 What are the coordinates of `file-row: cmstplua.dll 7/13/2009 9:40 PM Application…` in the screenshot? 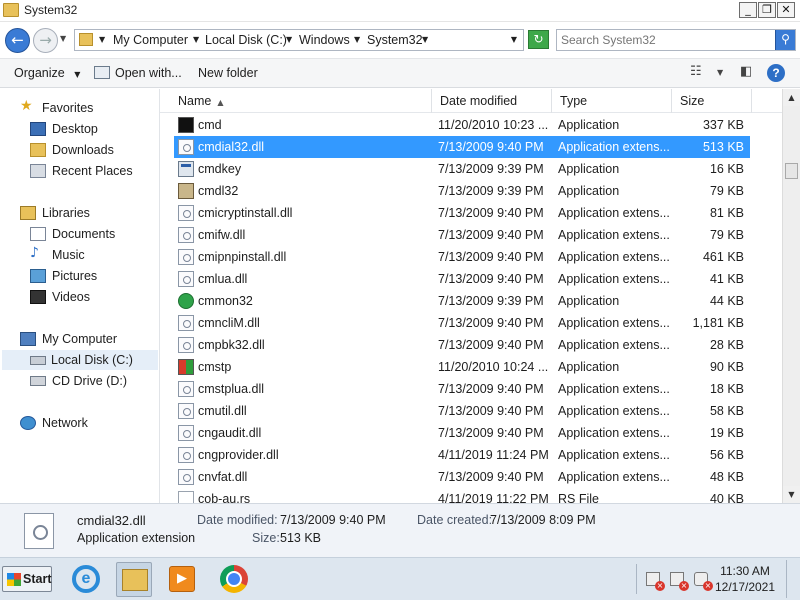 It's located at (462, 389).